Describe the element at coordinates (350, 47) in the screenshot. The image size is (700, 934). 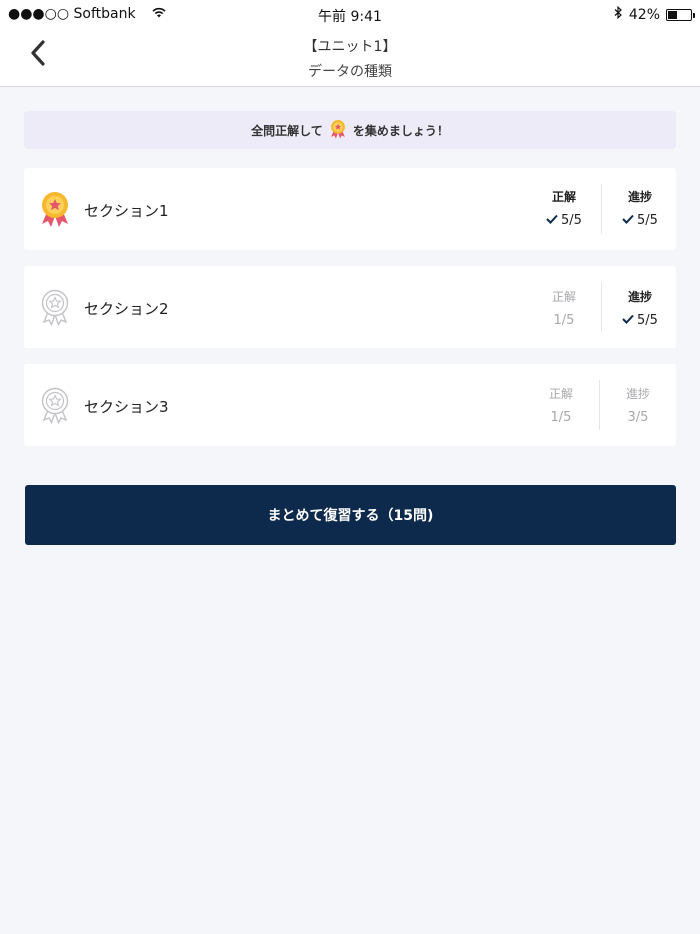
I see `page-title: 【ユニット1】` at that location.